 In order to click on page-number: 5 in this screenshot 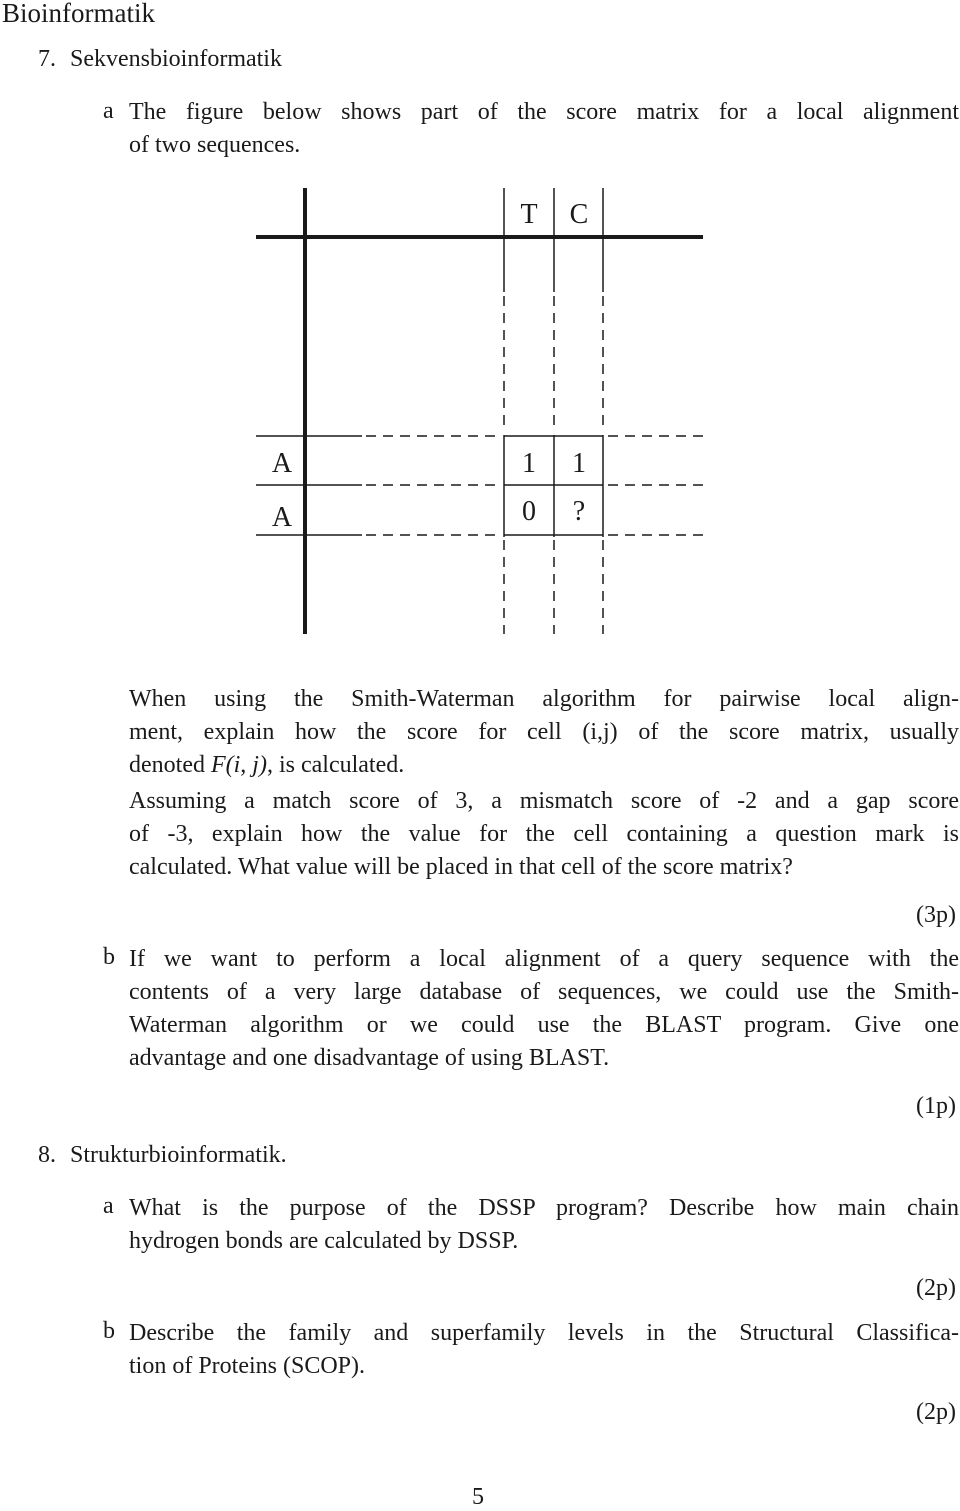, I will do `click(478, 1497)`.